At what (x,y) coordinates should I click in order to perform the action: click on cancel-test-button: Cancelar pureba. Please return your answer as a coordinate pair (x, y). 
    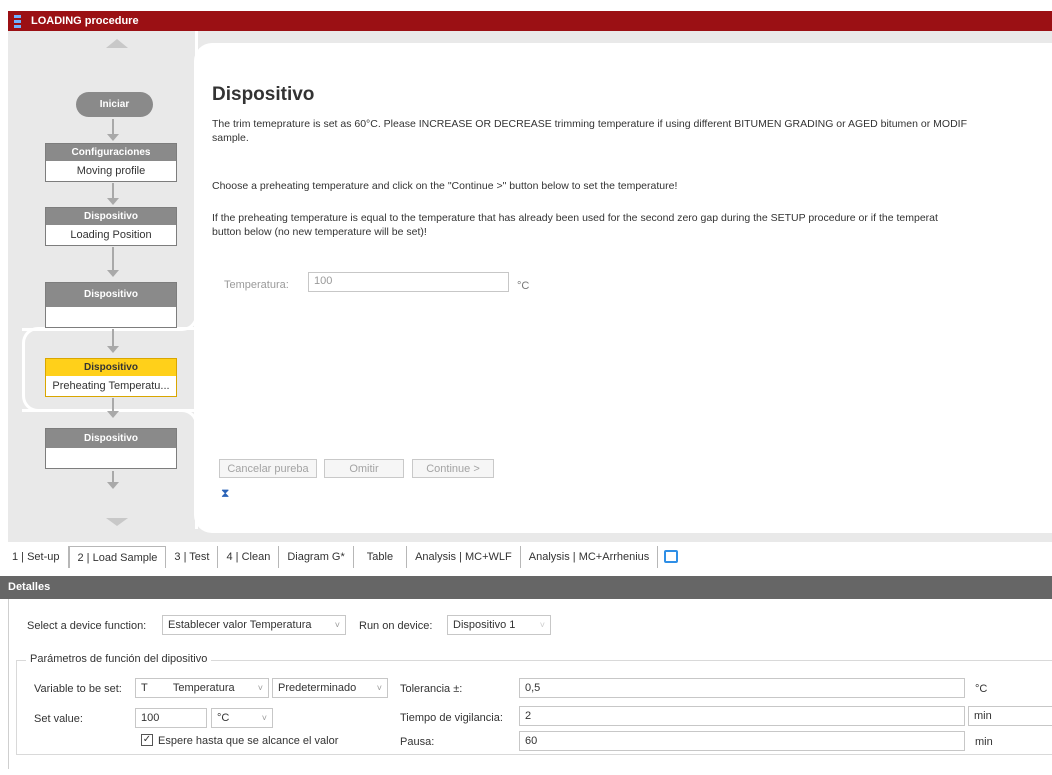
    Looking at the image, I should click on (268, 468).